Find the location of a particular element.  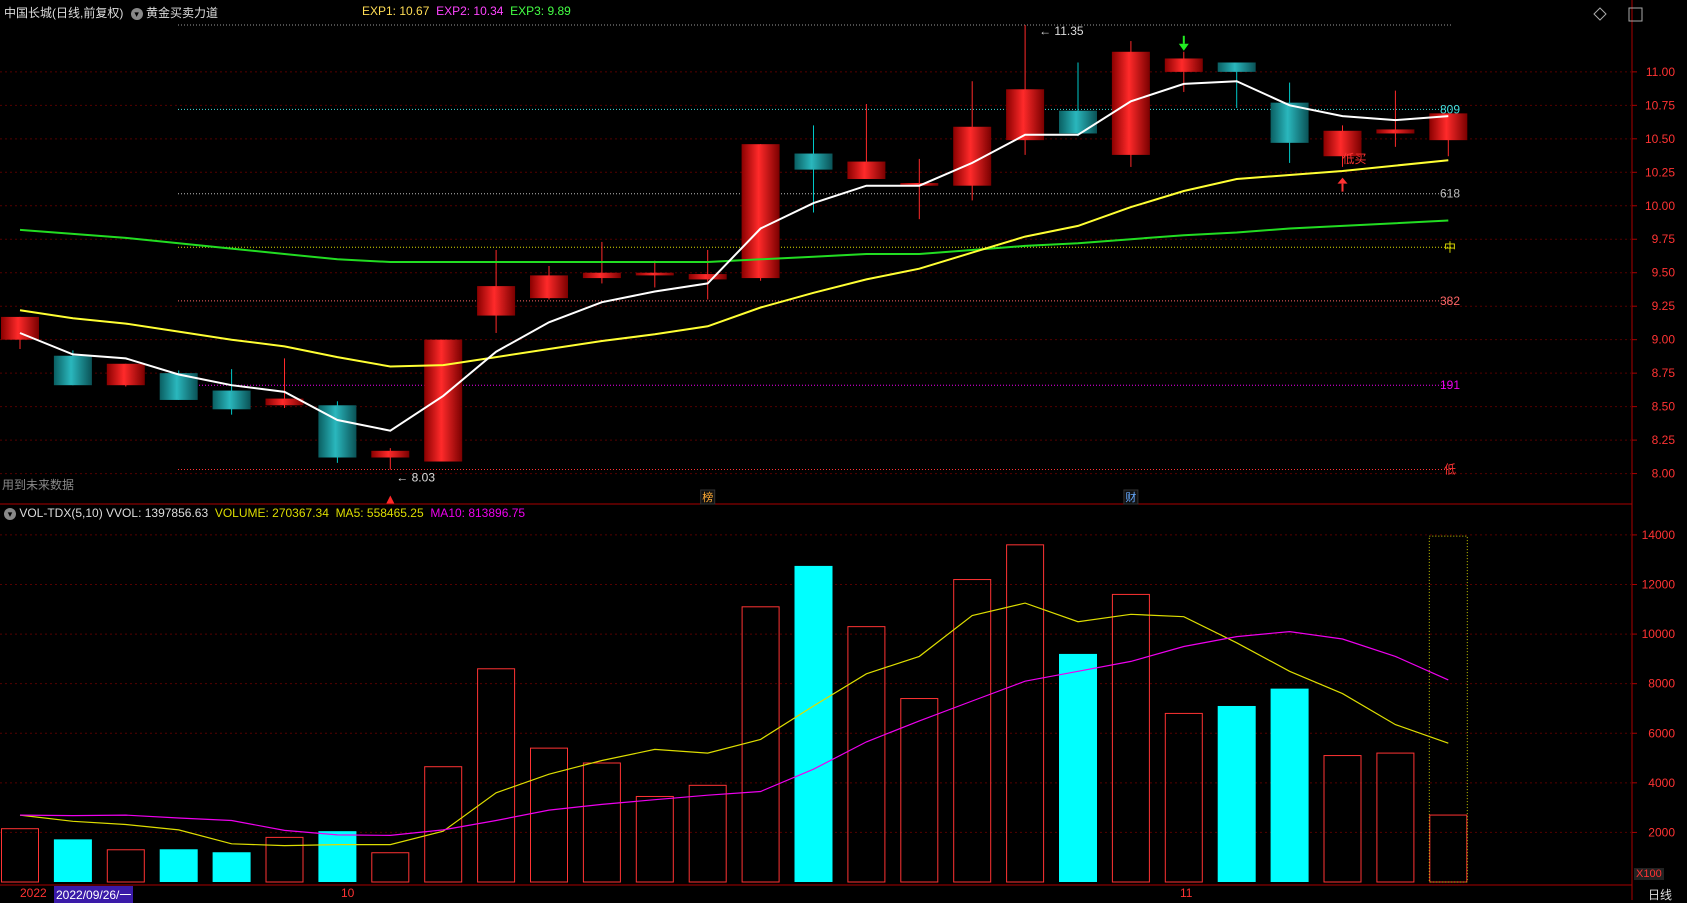

price-tick-label: 8.00 is located at coordinates (1664, 474).